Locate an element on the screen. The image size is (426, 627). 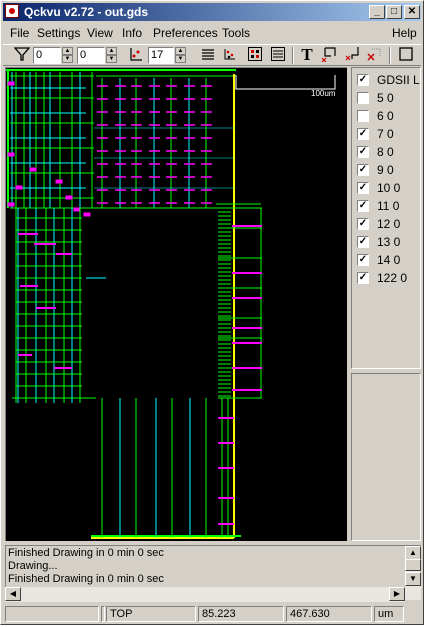
layer-header-label: GDSII La is located at coordinates (398, 80).